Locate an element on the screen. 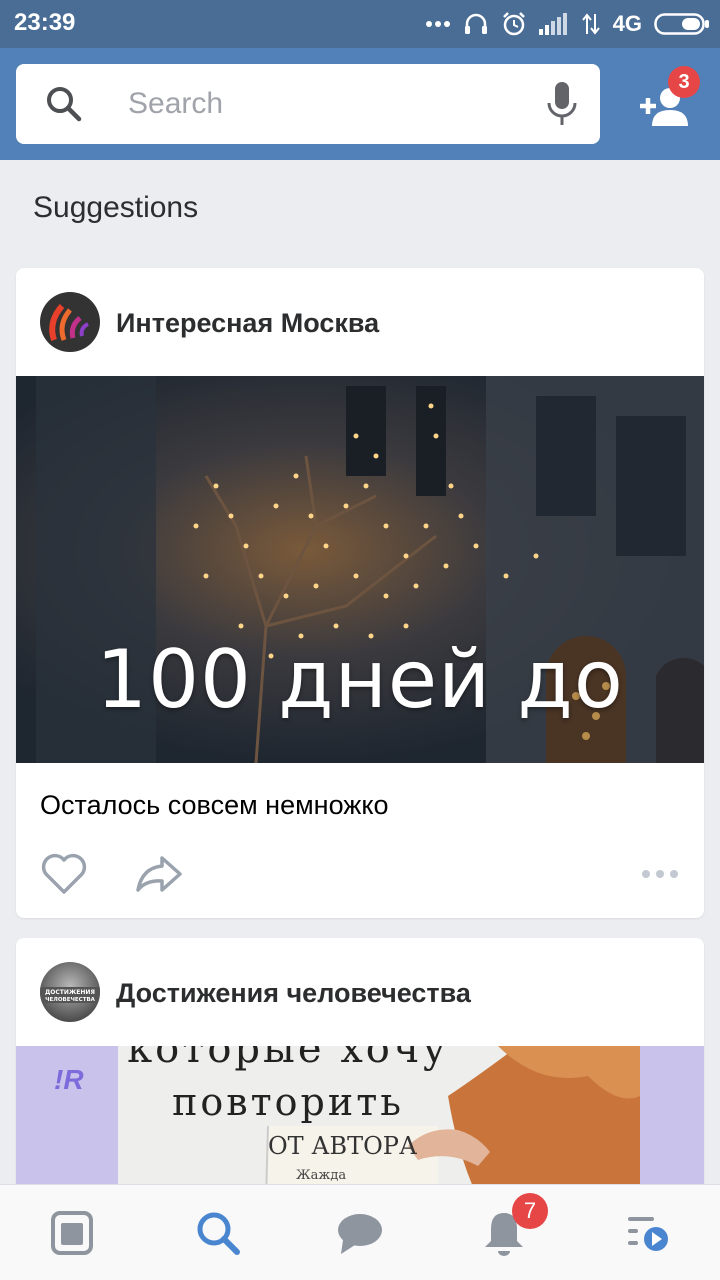  svg-text: ДОСТИЖЕНИЯ is located at coordinates (70, 992).